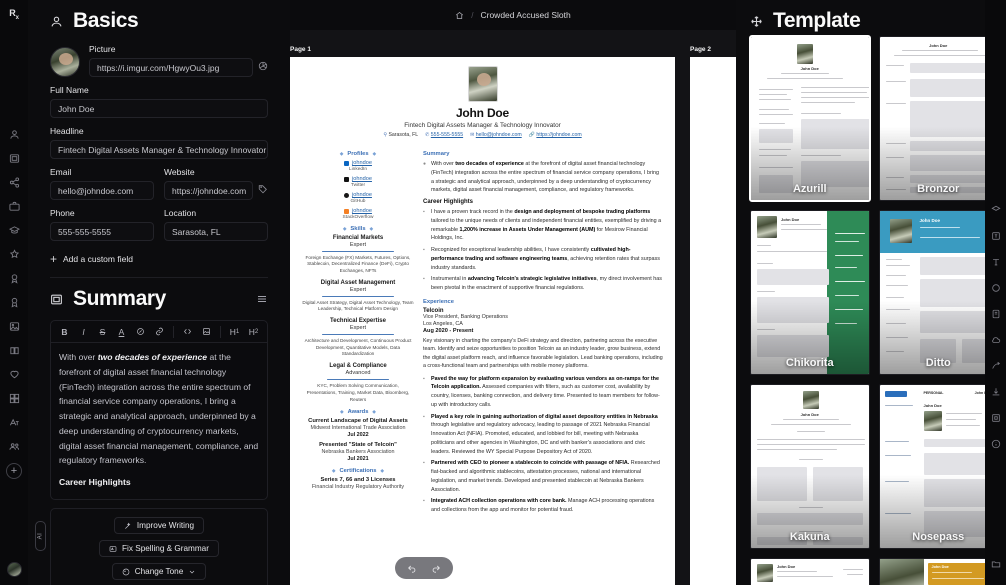 This screenshot has width=1006, height=585. What do you see at coordinates (14, 374) in the screenshot?
I see `sidebar-item-volunteering` at bounding box center [14, 374].